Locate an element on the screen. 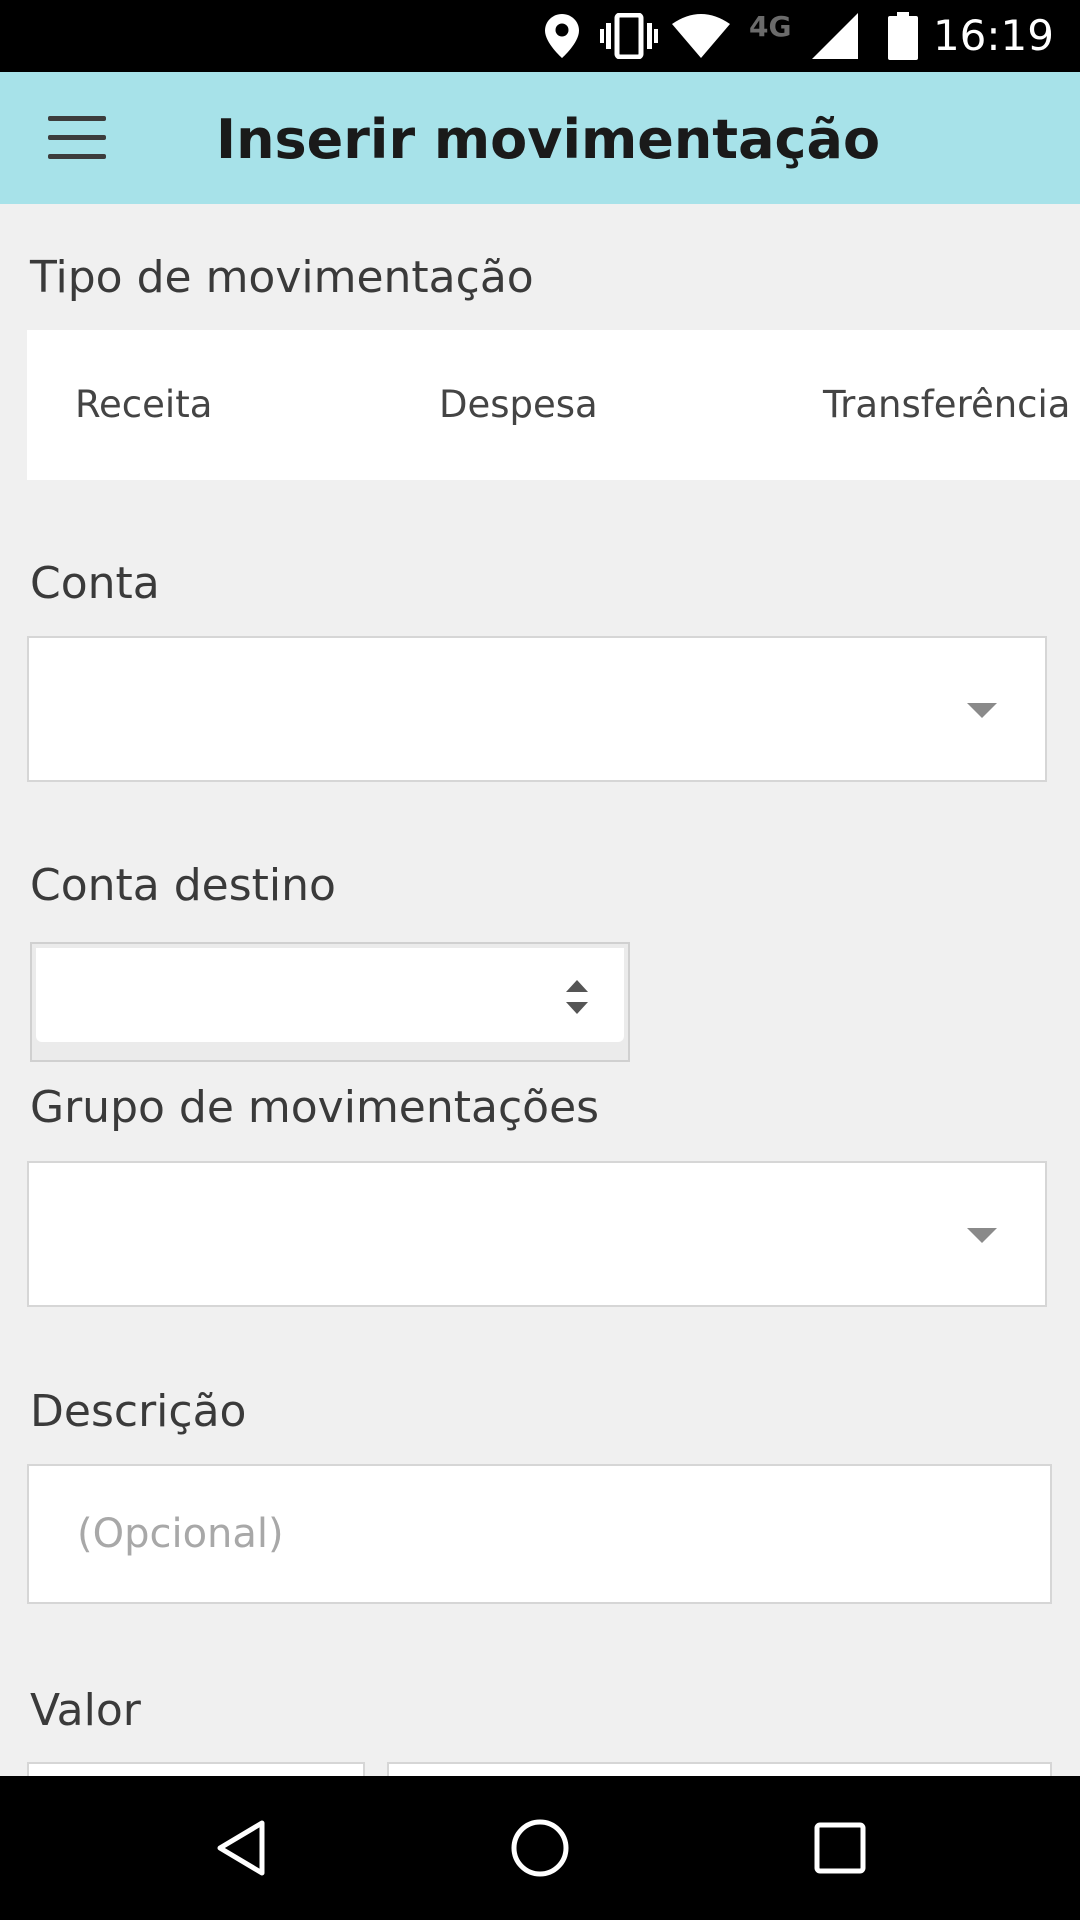 The width and height of the screenshot is (1080, 1920). description-label: Descrição is located at coordinates (138, 1411).